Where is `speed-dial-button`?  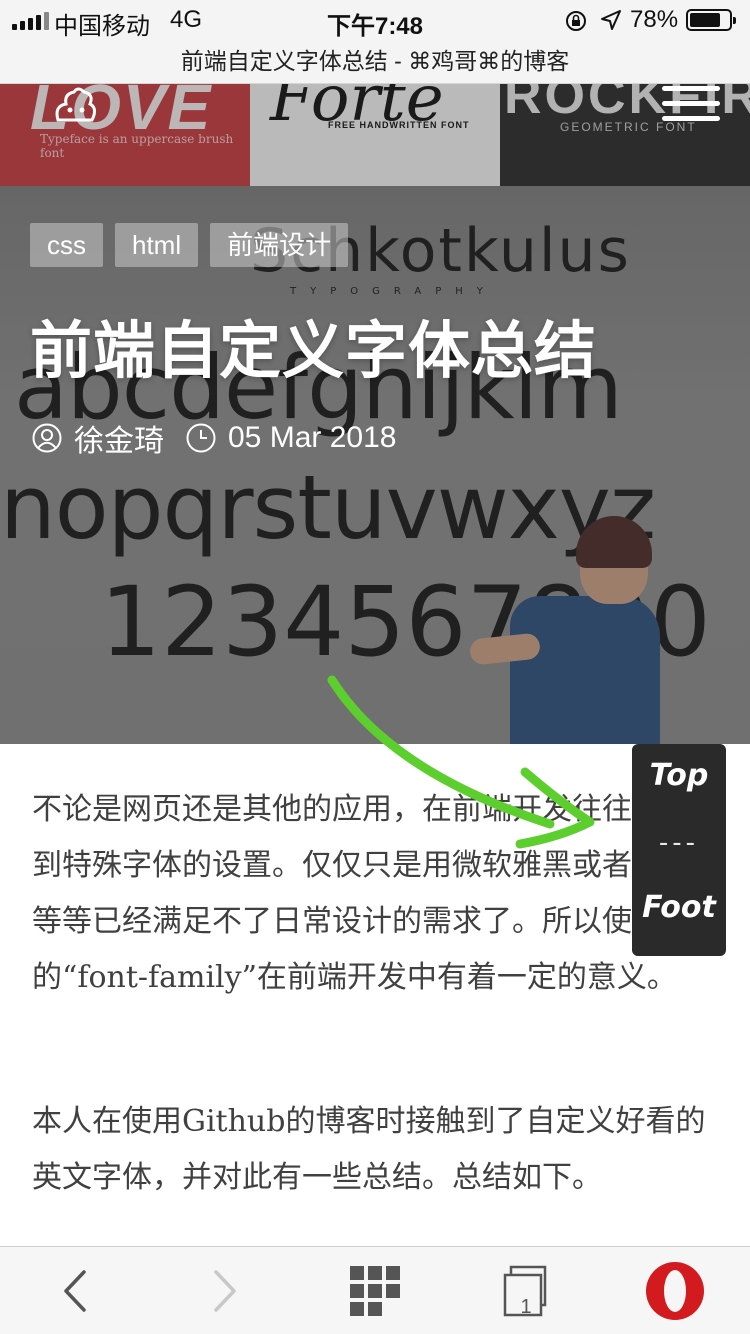 speed-dial-button is located at coordinates (375, 1290).